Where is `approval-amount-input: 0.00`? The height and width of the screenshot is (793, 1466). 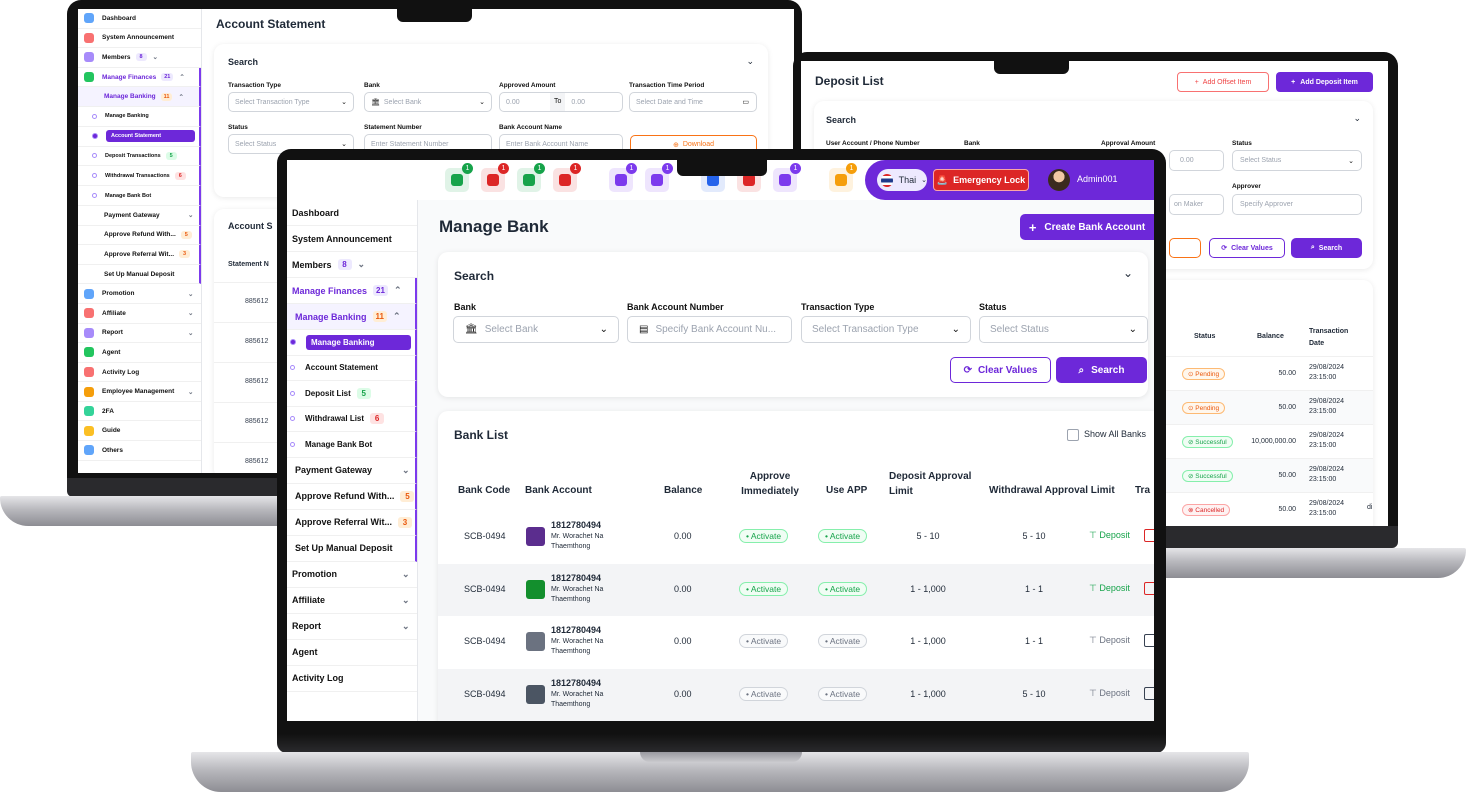
approval-amount-input: 0.00 is located at coordinates (1196, 160).